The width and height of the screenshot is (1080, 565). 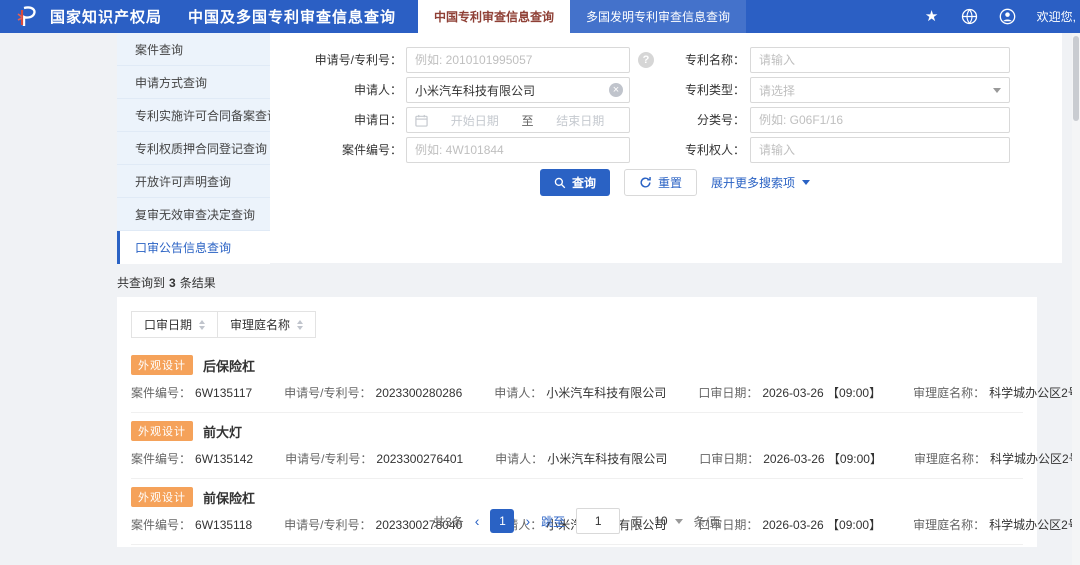 What do you see at coordinates (106, 17) in the screenshot?
I see `org-name: 国家知识产权局` at bounding box center [106, 17].